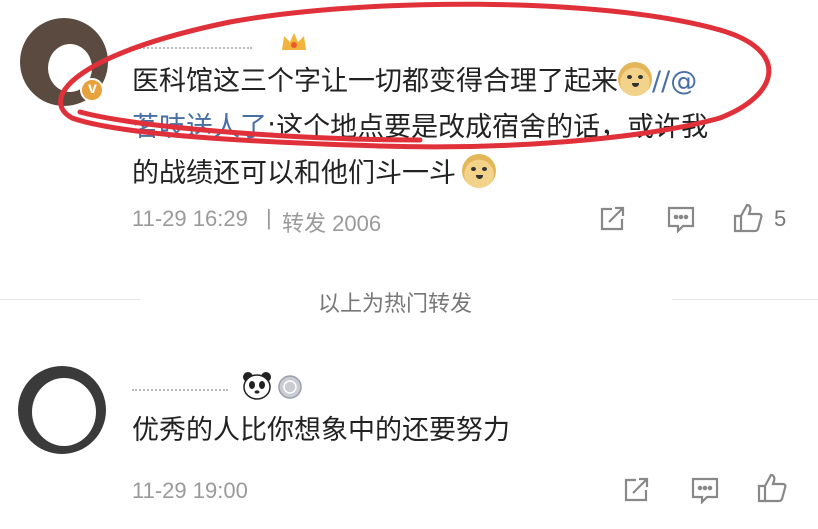  What do you see at coordinates (488, 127) in the screenshot?
I see `comment-line-2: :这个地点要是改成宿舍的话，或许我` at bounding box center [488, 127].